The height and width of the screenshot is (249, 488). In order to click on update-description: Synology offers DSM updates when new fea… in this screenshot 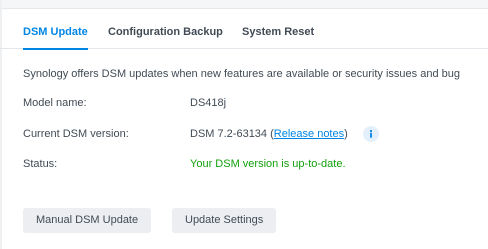, I will do `click(241, 74)`.